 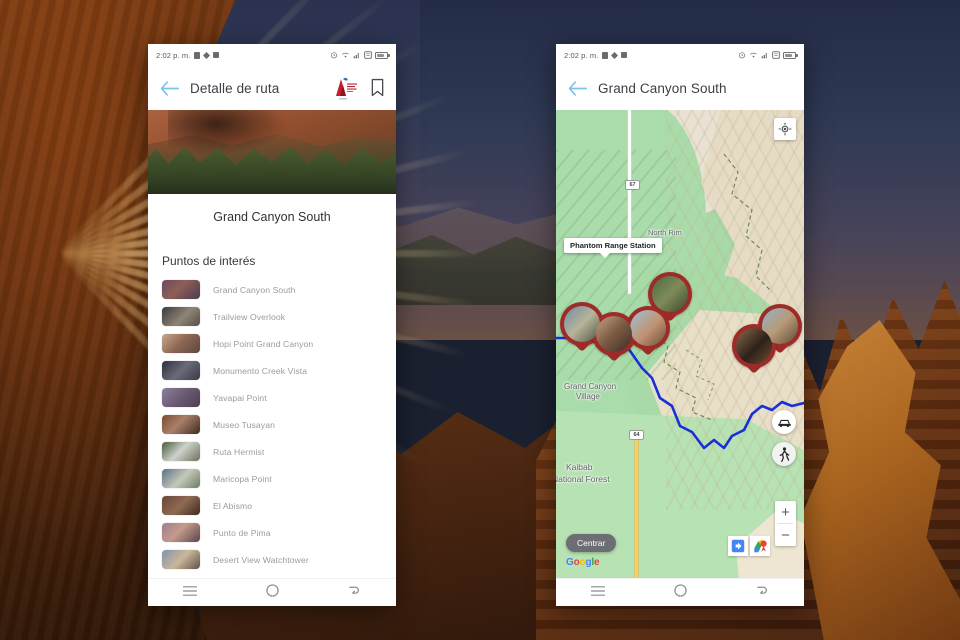 What do you see at coordinates (249, 316) in the screenshot?
I see `poi-label: Trailview Overlook` at bounding box center [249, 316].